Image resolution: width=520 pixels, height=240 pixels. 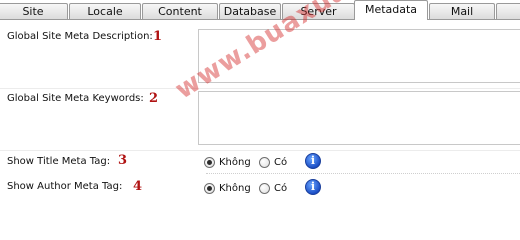 What do you see at coordinates (280, 188) in the screenshot?
I see `show-author-yes-label: Có` at bounding box center [280, 188].